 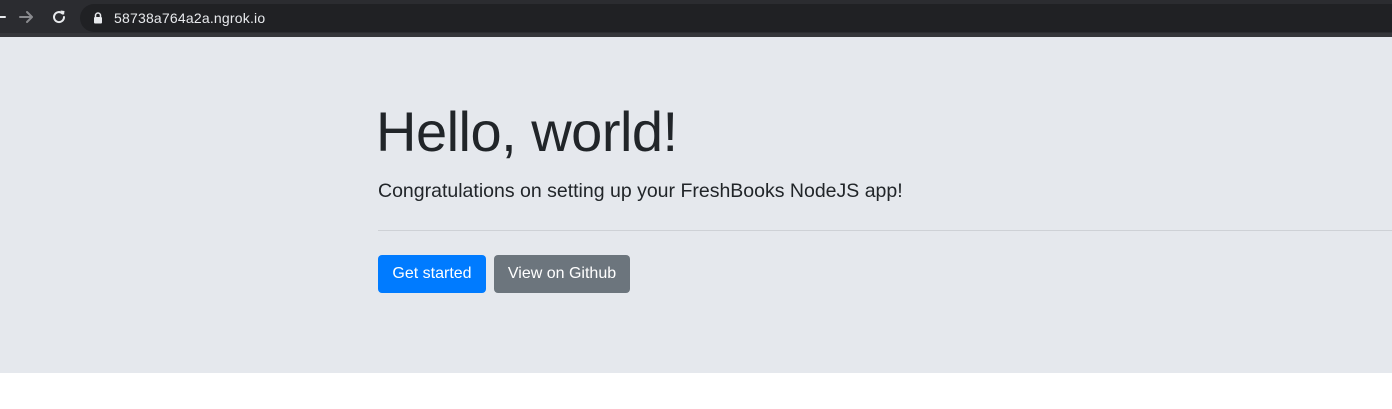 What do you see at coordinates (5, 17) in the screenshot?
I see `arrow-left-icon` at bounding box center [5, 17].